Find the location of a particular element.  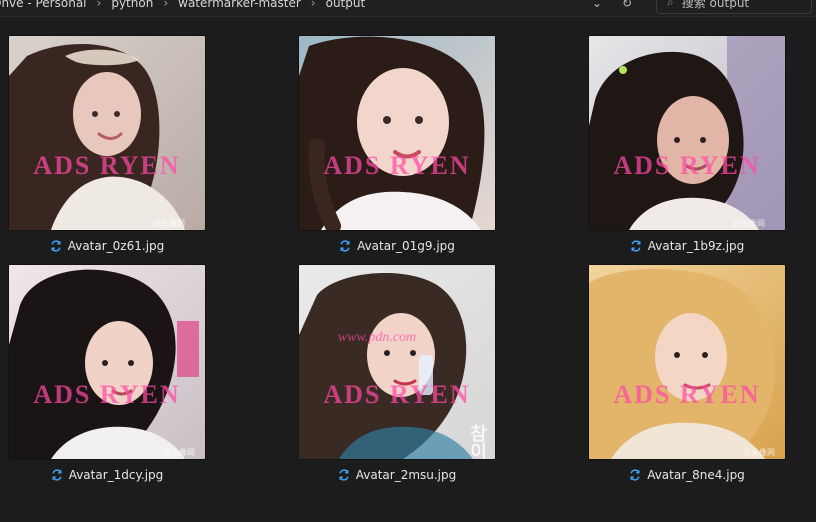

file-tile: www.pdn.com ADS RYEN 참이슬 Avatar_2msu.jpg is located at coordinates (409, 380).